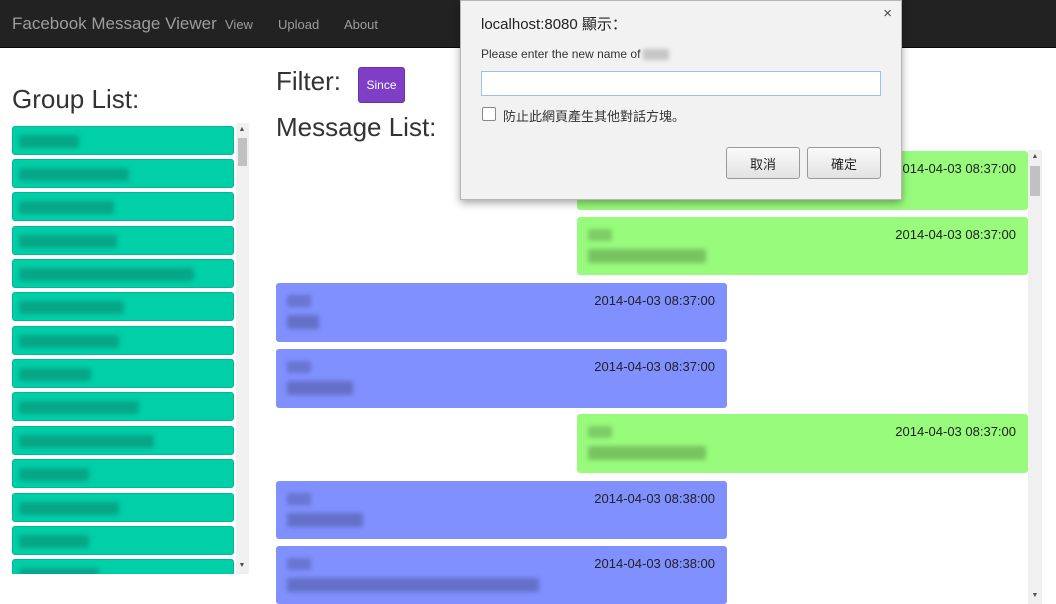  Describe the element at coordinates (554, 24) in the screenshot. I see `dialog-title: localhost:8080 顯示：` at that location.